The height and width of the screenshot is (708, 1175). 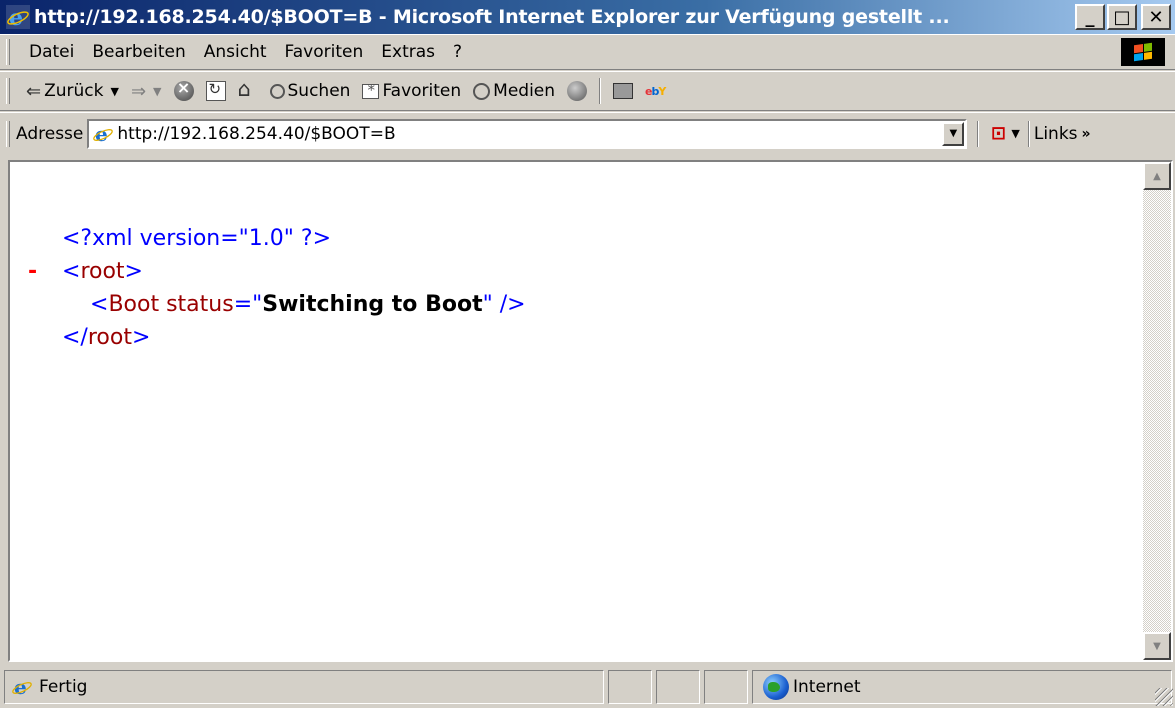 I want to click on zone-label: Internet, so click(x=827, y=687).